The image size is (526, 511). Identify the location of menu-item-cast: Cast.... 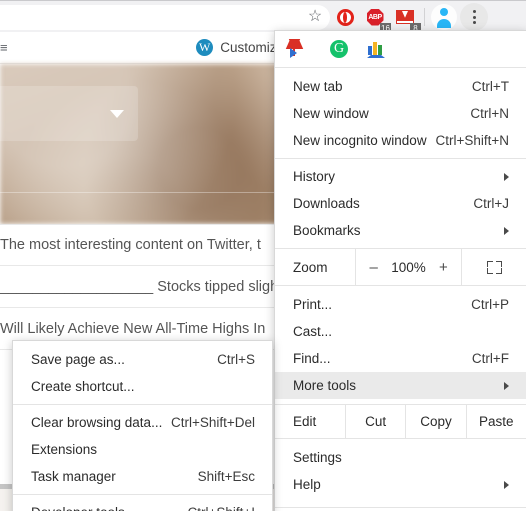
(400, 331).